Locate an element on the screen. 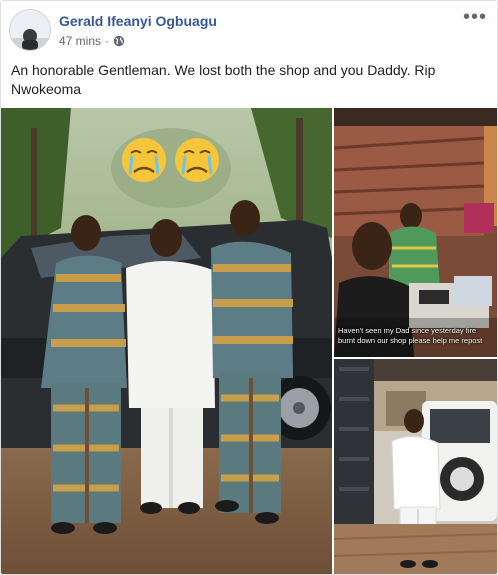 This screenshot has height=575, width=498. avatar-image is located at coordinates (30, 30).